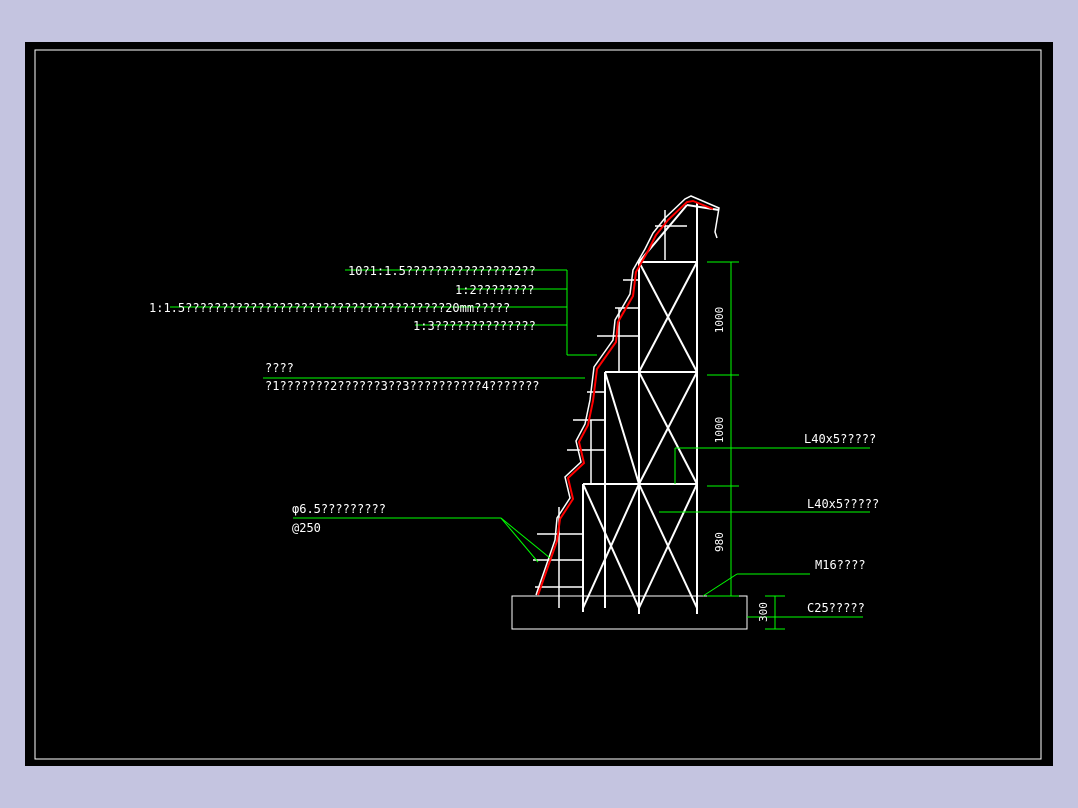 This screenshot has width=1078, height=808. What do you see at coordinates (843, 504) in the screenshot?
I see `angle-steel-label-2: L40x5?????` at bounding box center [843, 504].